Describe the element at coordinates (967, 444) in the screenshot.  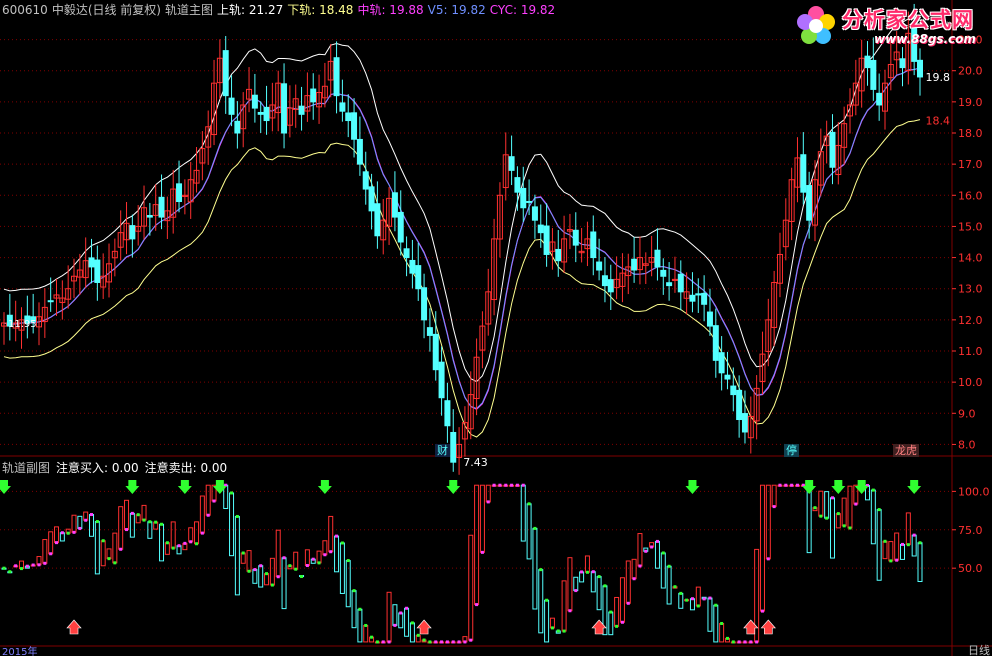
I see `main-tick-label: 8.0` at that location.